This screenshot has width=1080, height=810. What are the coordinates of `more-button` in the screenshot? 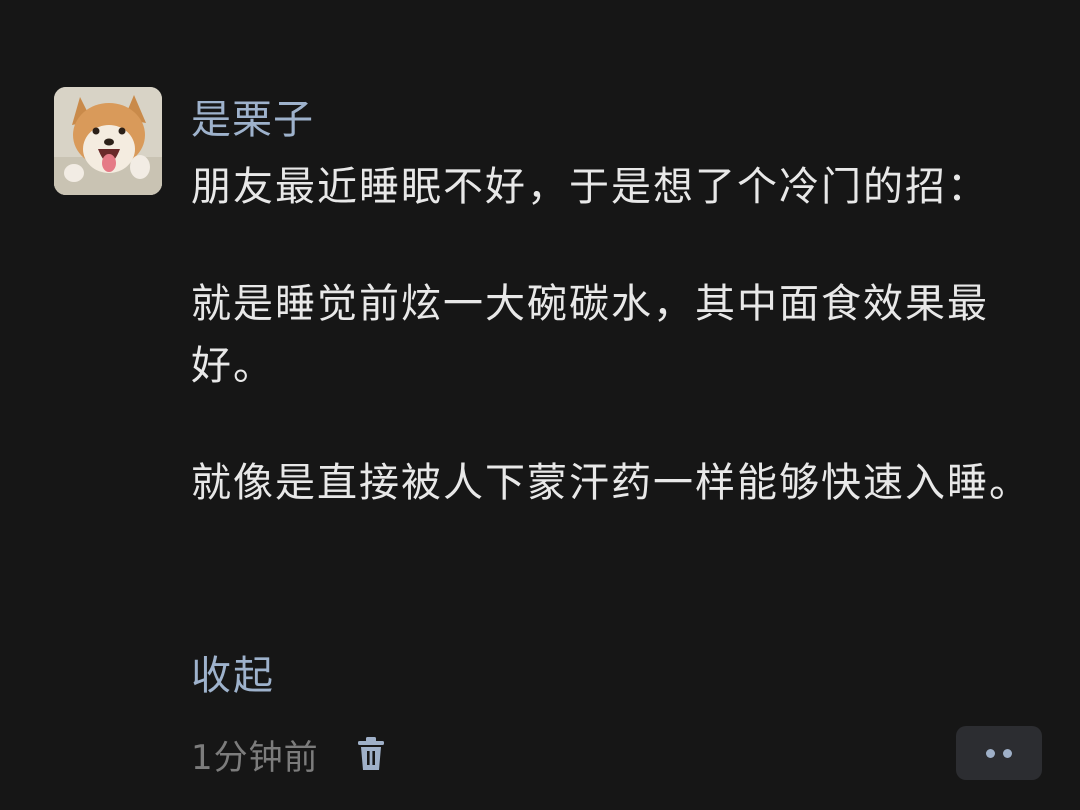 It's located at (999, 753).